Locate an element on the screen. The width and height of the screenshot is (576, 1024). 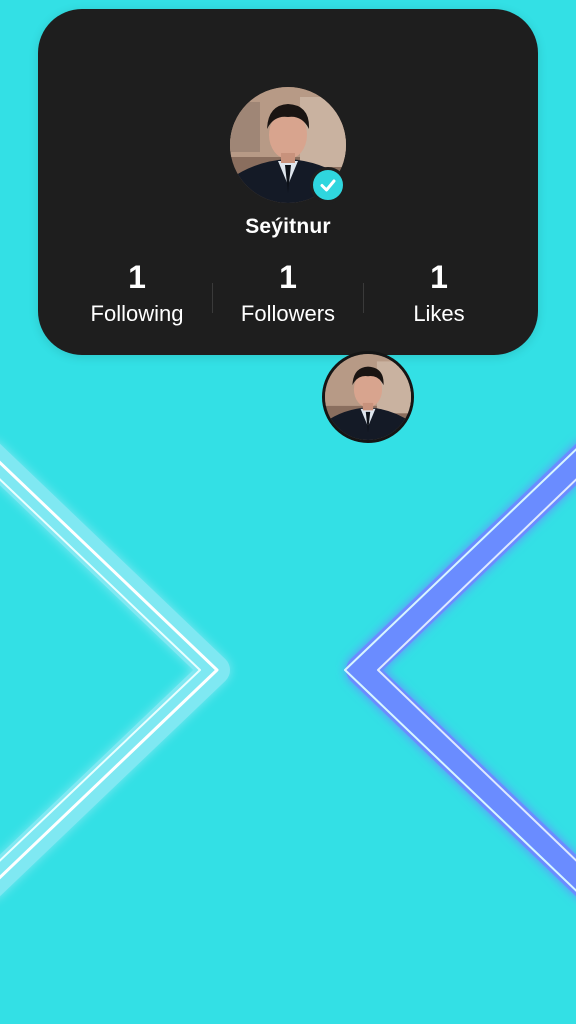
profile-stats: 1 Following 1 Followers 1 Likes is located at coordinates (288, 297).